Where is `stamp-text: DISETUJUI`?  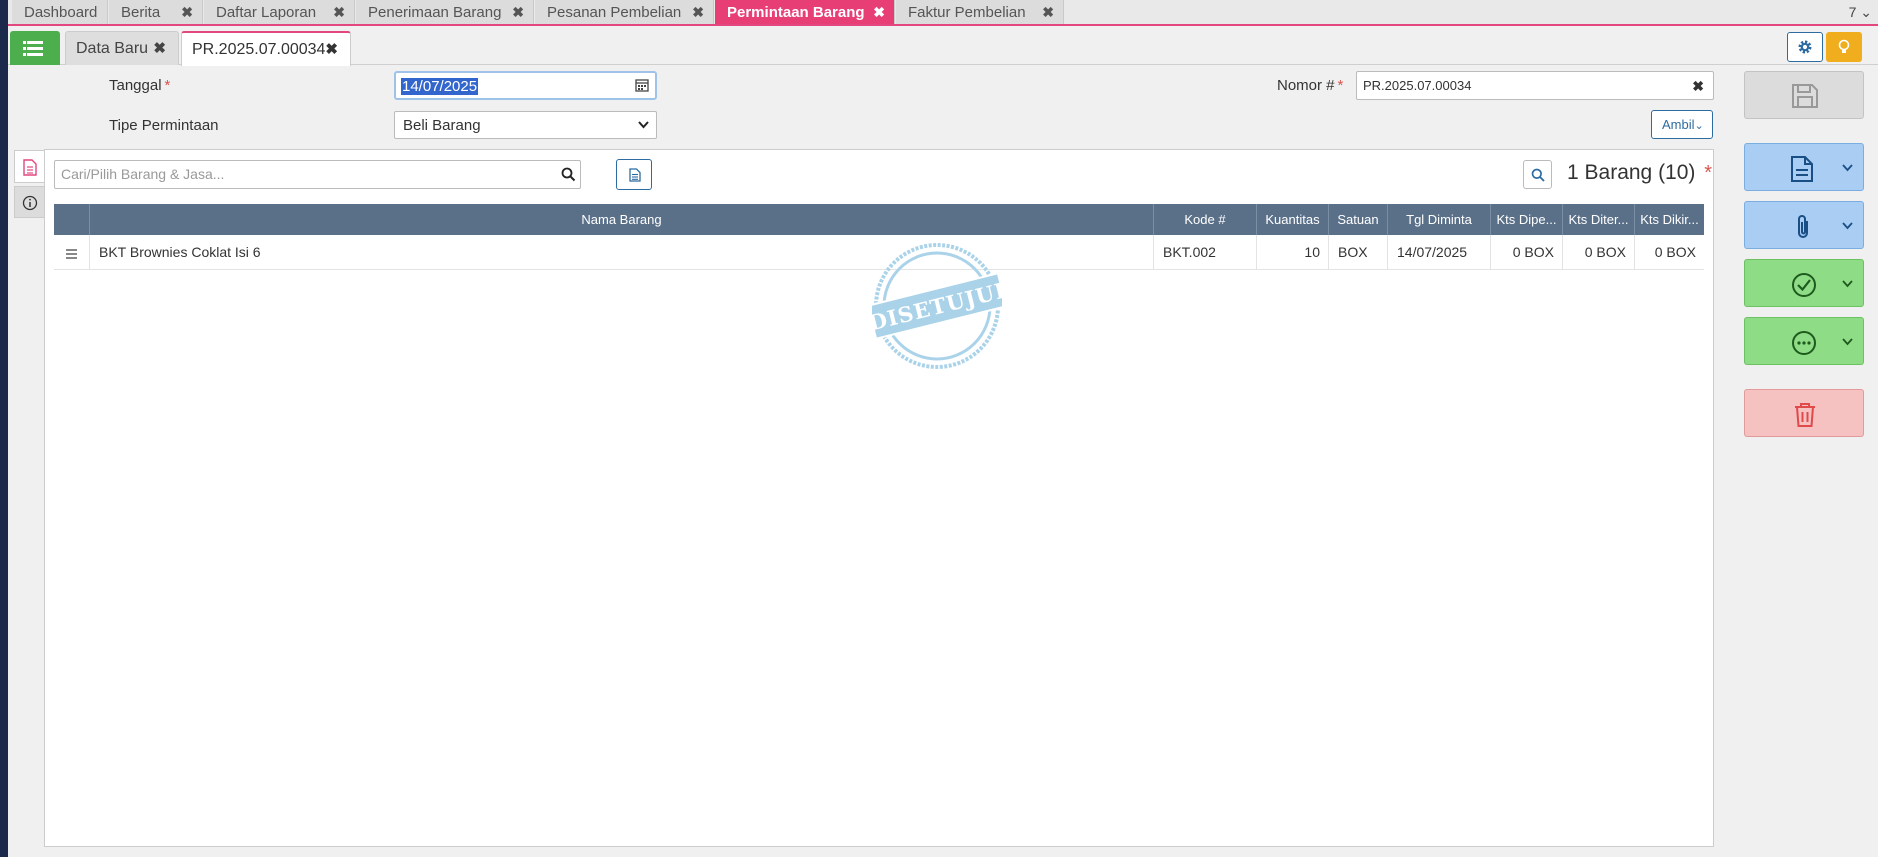
stamp-text: DISETUJUI is located at coordinates (937, 306).